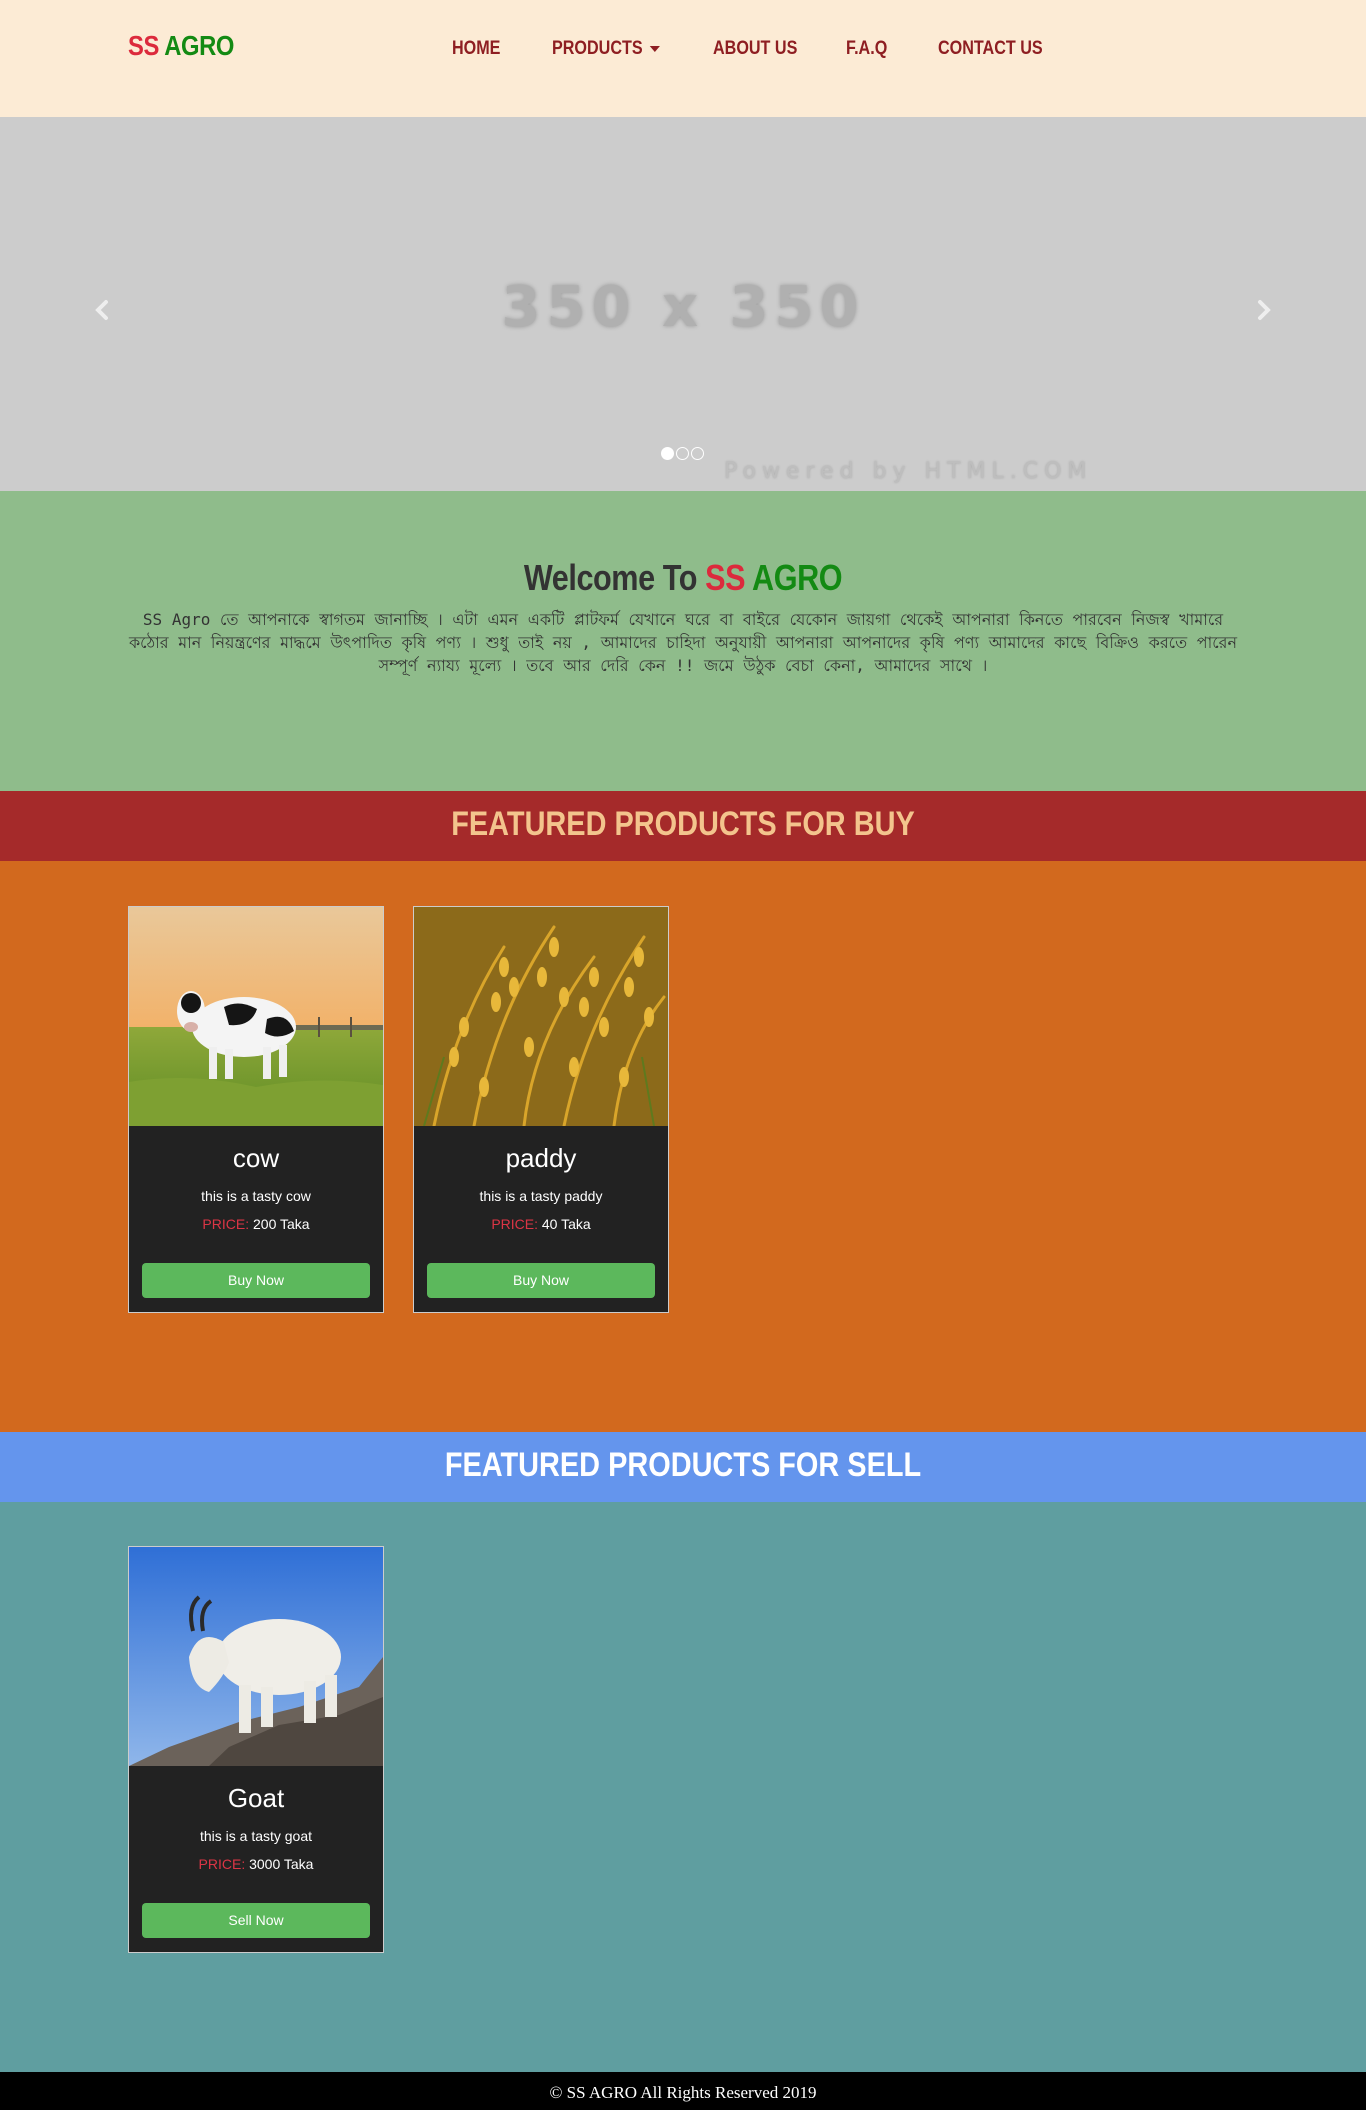 The image size is (1366, 2110). I want to click on sell-now-button: Sell Now, so click(256, 1920).